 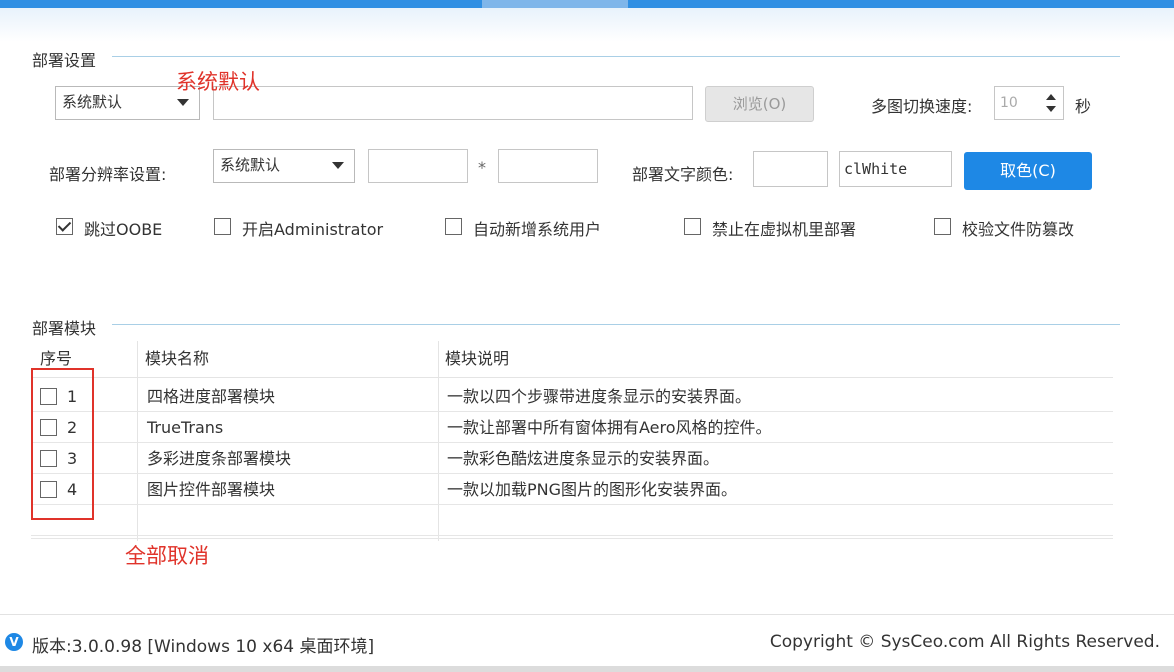 I want to click on module-name: 四格进度部署模块, so click(x=211, y=396).